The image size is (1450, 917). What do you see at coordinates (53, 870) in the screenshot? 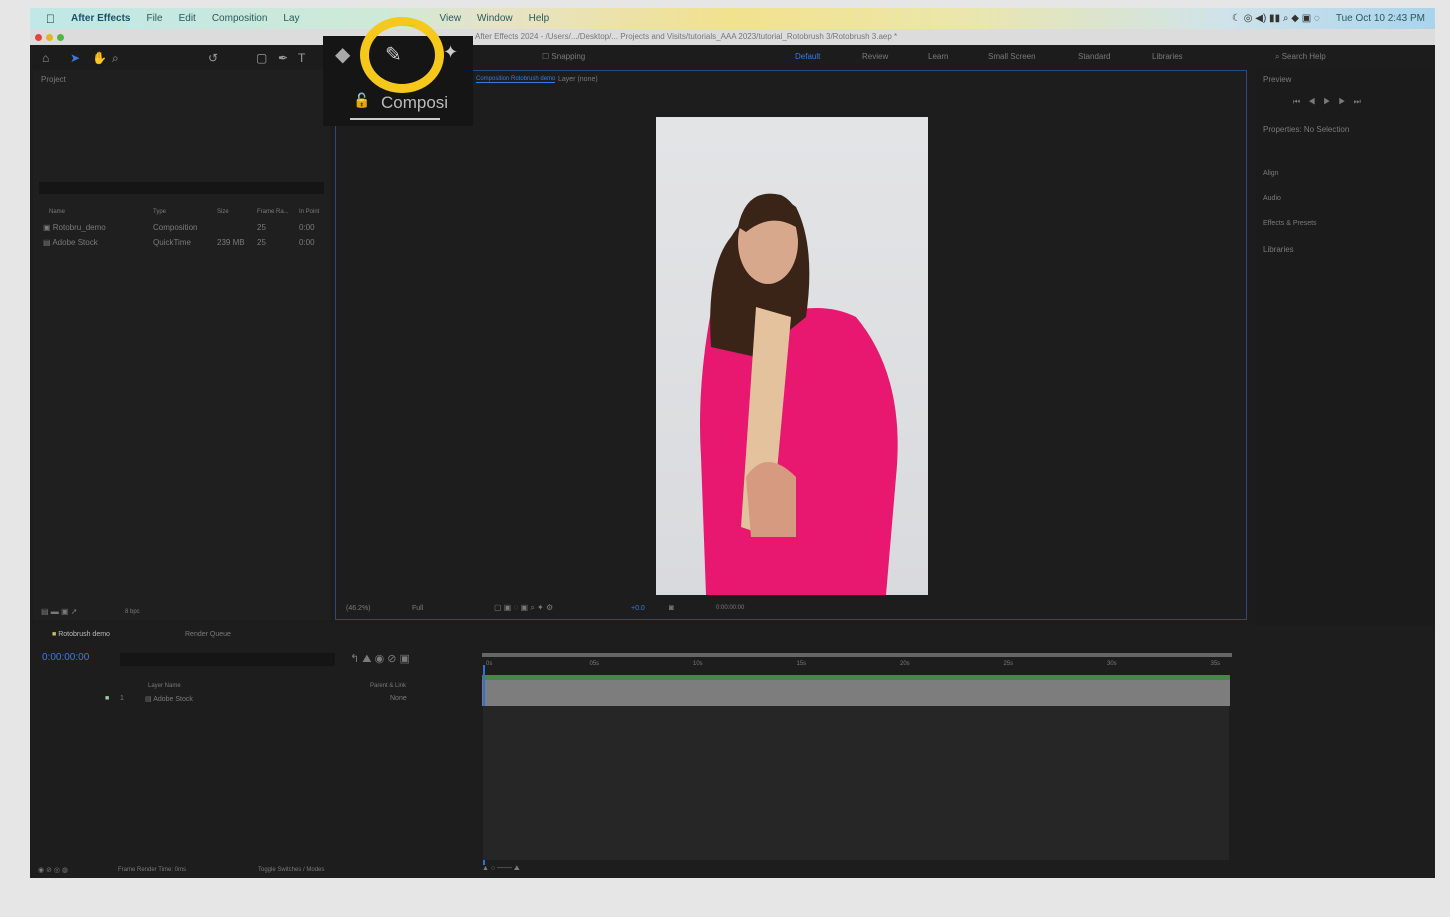
I see `timeline-footer-icons: ◉ ⊘ ◎ ◍` at bounding box center [53, 870].